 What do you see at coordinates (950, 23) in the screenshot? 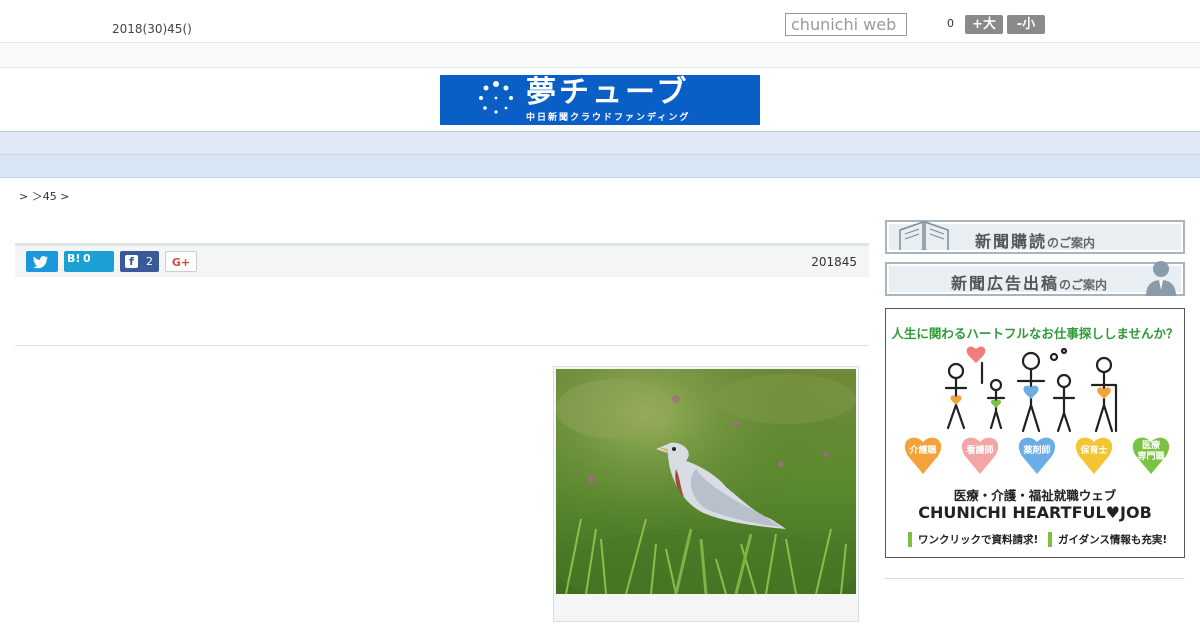
I see `font-size-count: 0` at bounding box center [950, 23].